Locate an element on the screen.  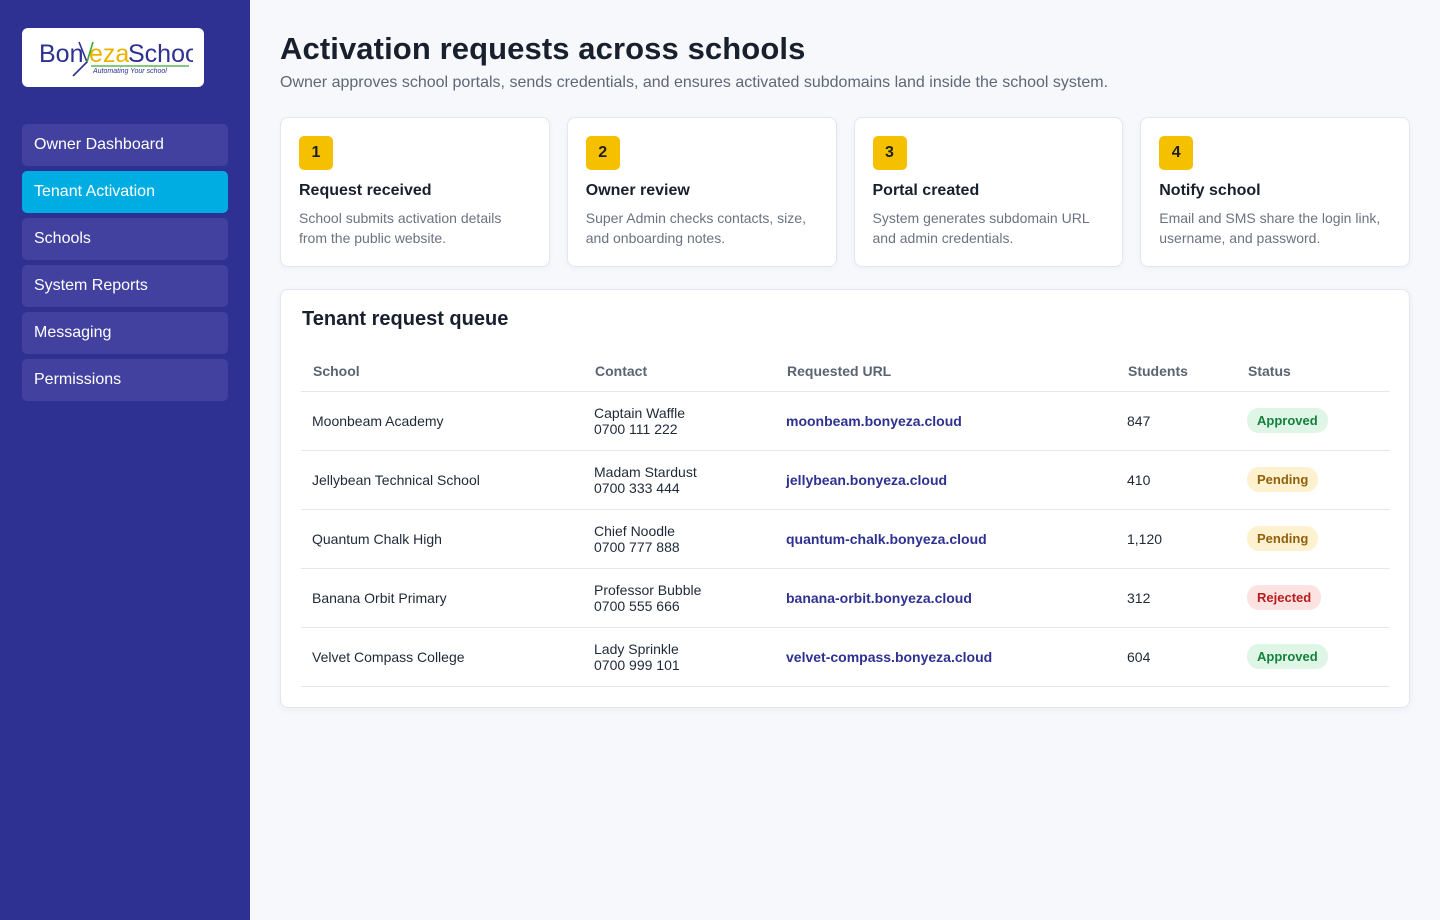
contact-phone: 0700 555 666 is located at coordinates (637, 605).